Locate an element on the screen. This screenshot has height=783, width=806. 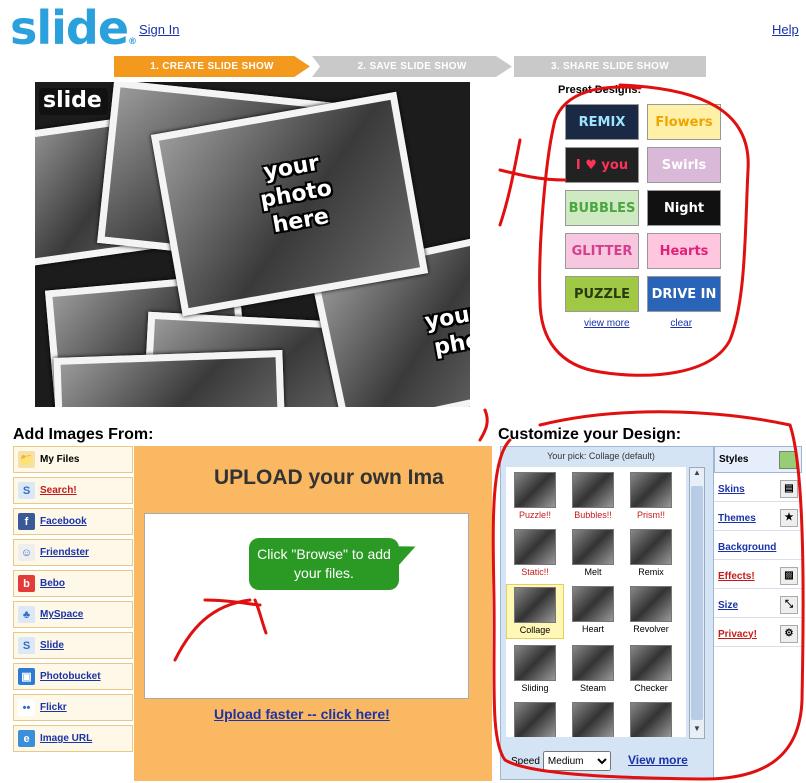
preset-design-tile: I ♥ you is located at coordinates (602, 165).